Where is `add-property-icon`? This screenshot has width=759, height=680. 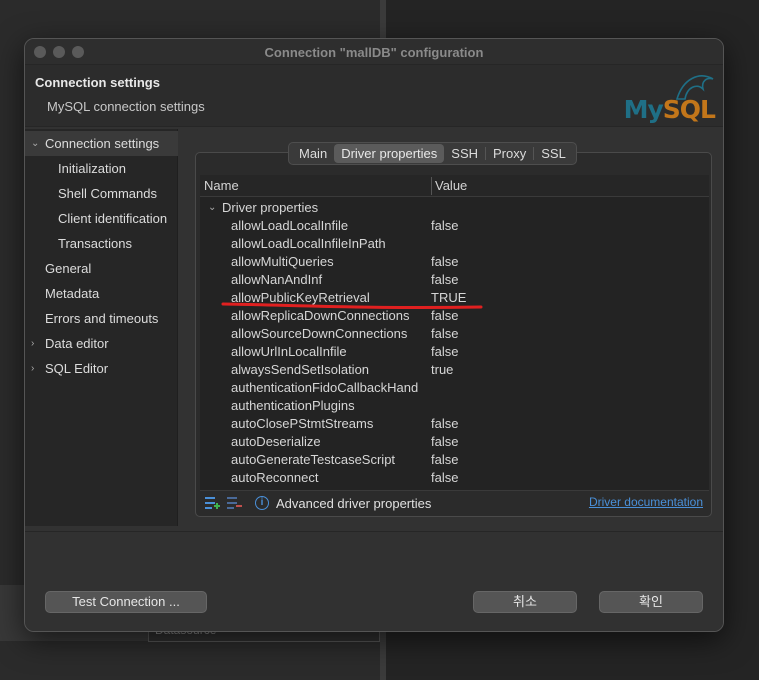 add-property-icon is located at coordinates (213, 503).